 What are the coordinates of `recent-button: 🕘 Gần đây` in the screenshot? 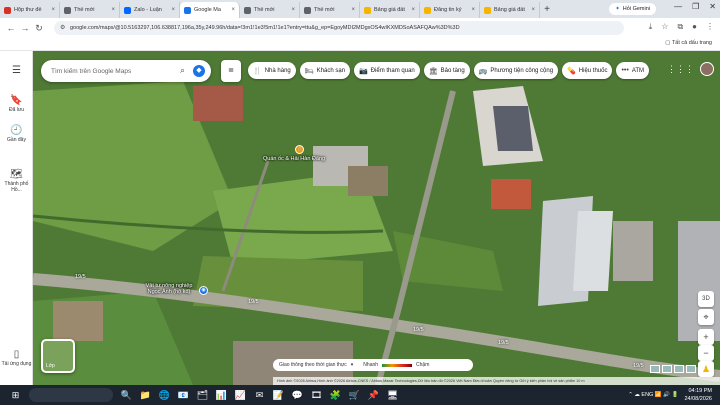 It's located at (16, 134).